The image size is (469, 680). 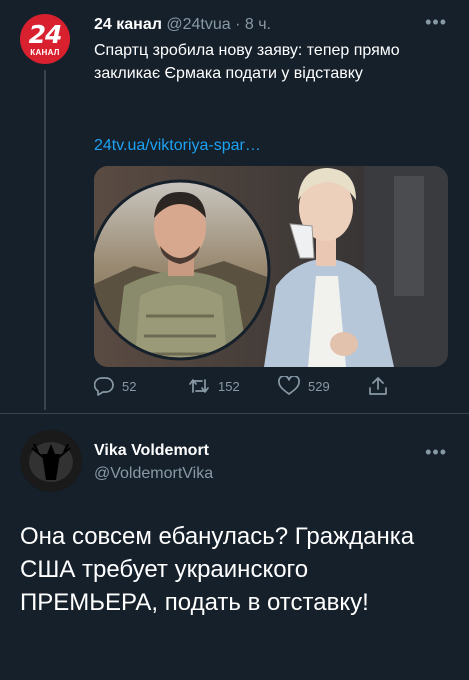 What do you see at coordinates (304, 386) in the screenshot?
I see `like-button: 529` at bounding box center [304, 386].